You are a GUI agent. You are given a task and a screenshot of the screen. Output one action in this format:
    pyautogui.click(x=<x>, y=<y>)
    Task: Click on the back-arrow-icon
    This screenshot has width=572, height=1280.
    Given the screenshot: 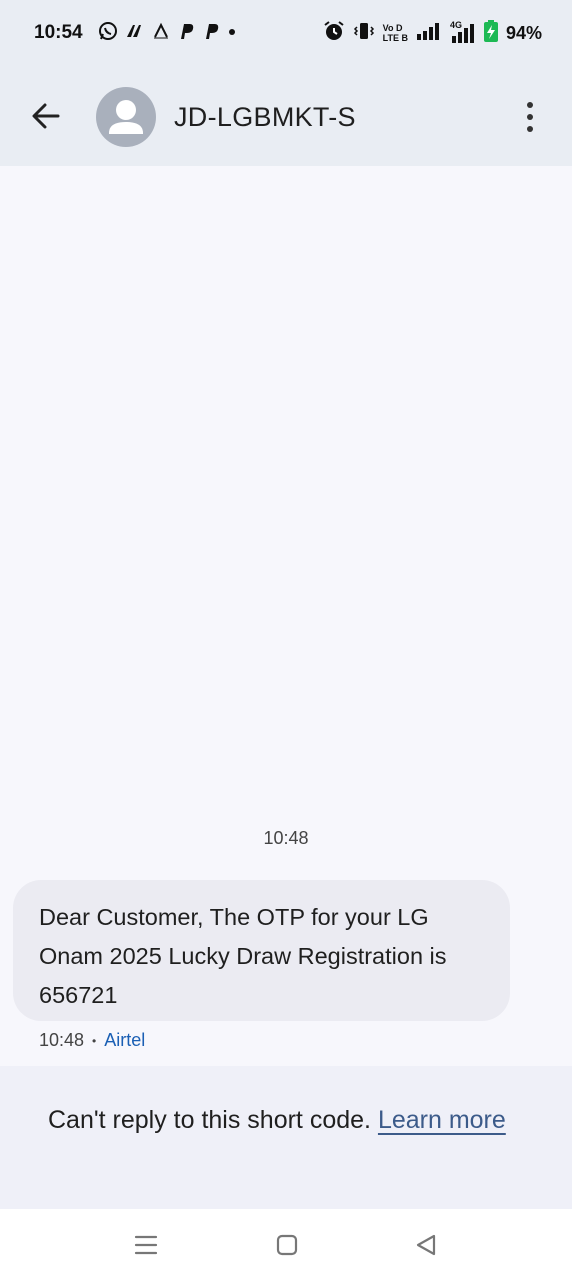 What is the action you would take?
    pyautogui.click(x=46, y=116)
    